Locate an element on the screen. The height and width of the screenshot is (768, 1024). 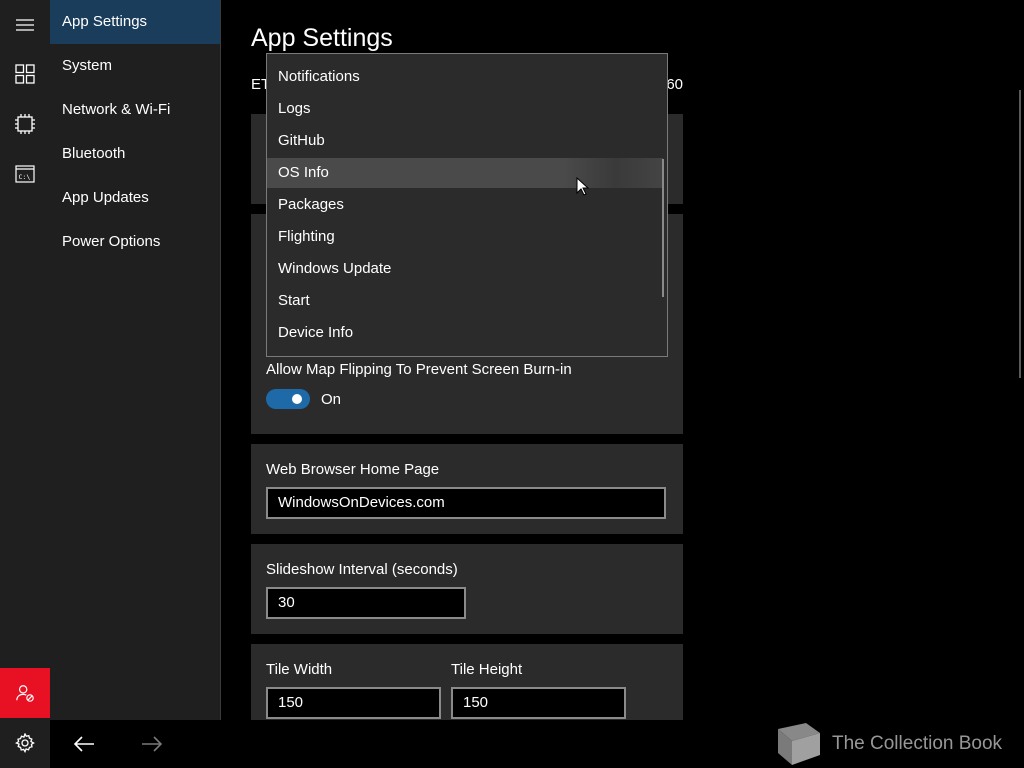
dropdown-scrollbar is located at coordinates (663, 228).